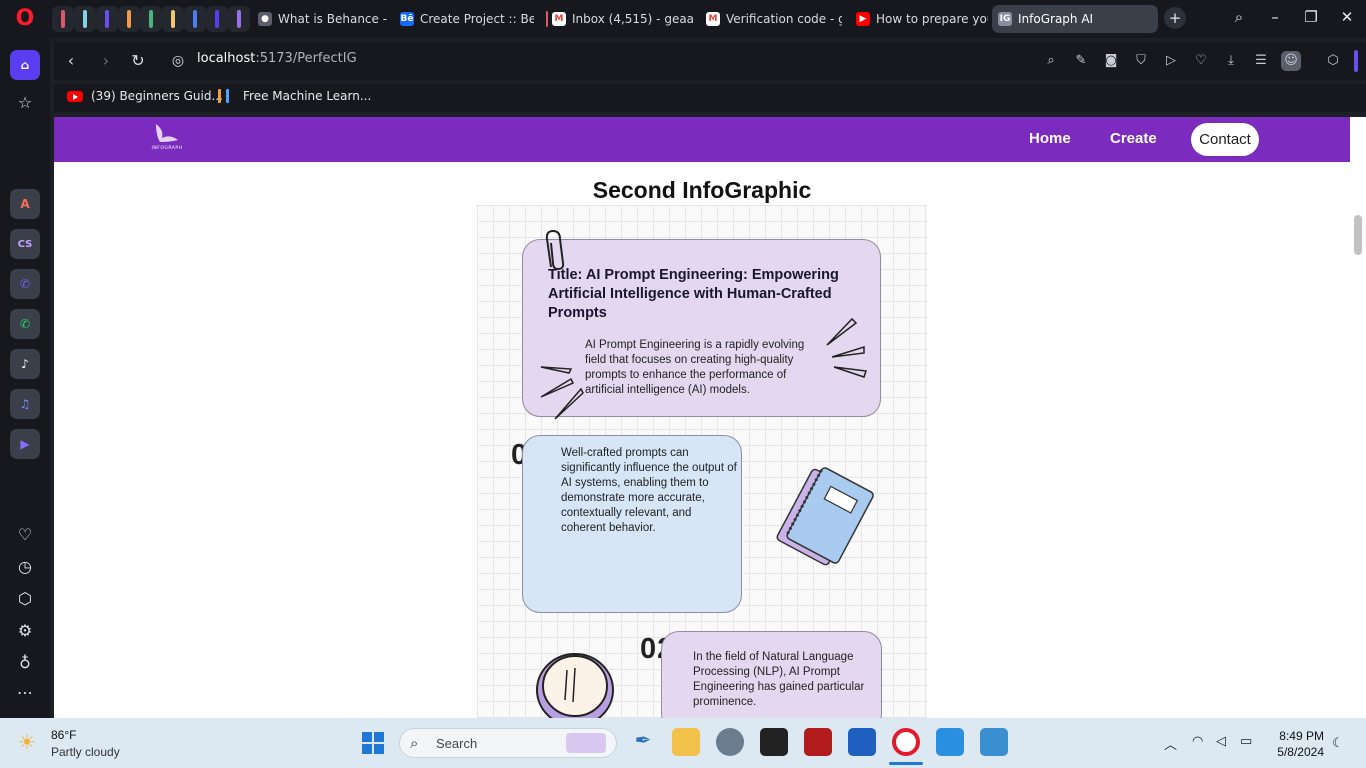 The width and height of the screenshot is (1366, 768). Describe the element at coordinates (643, 742) in the screenshot. I see `pen-app-icon: ✒` at that location.